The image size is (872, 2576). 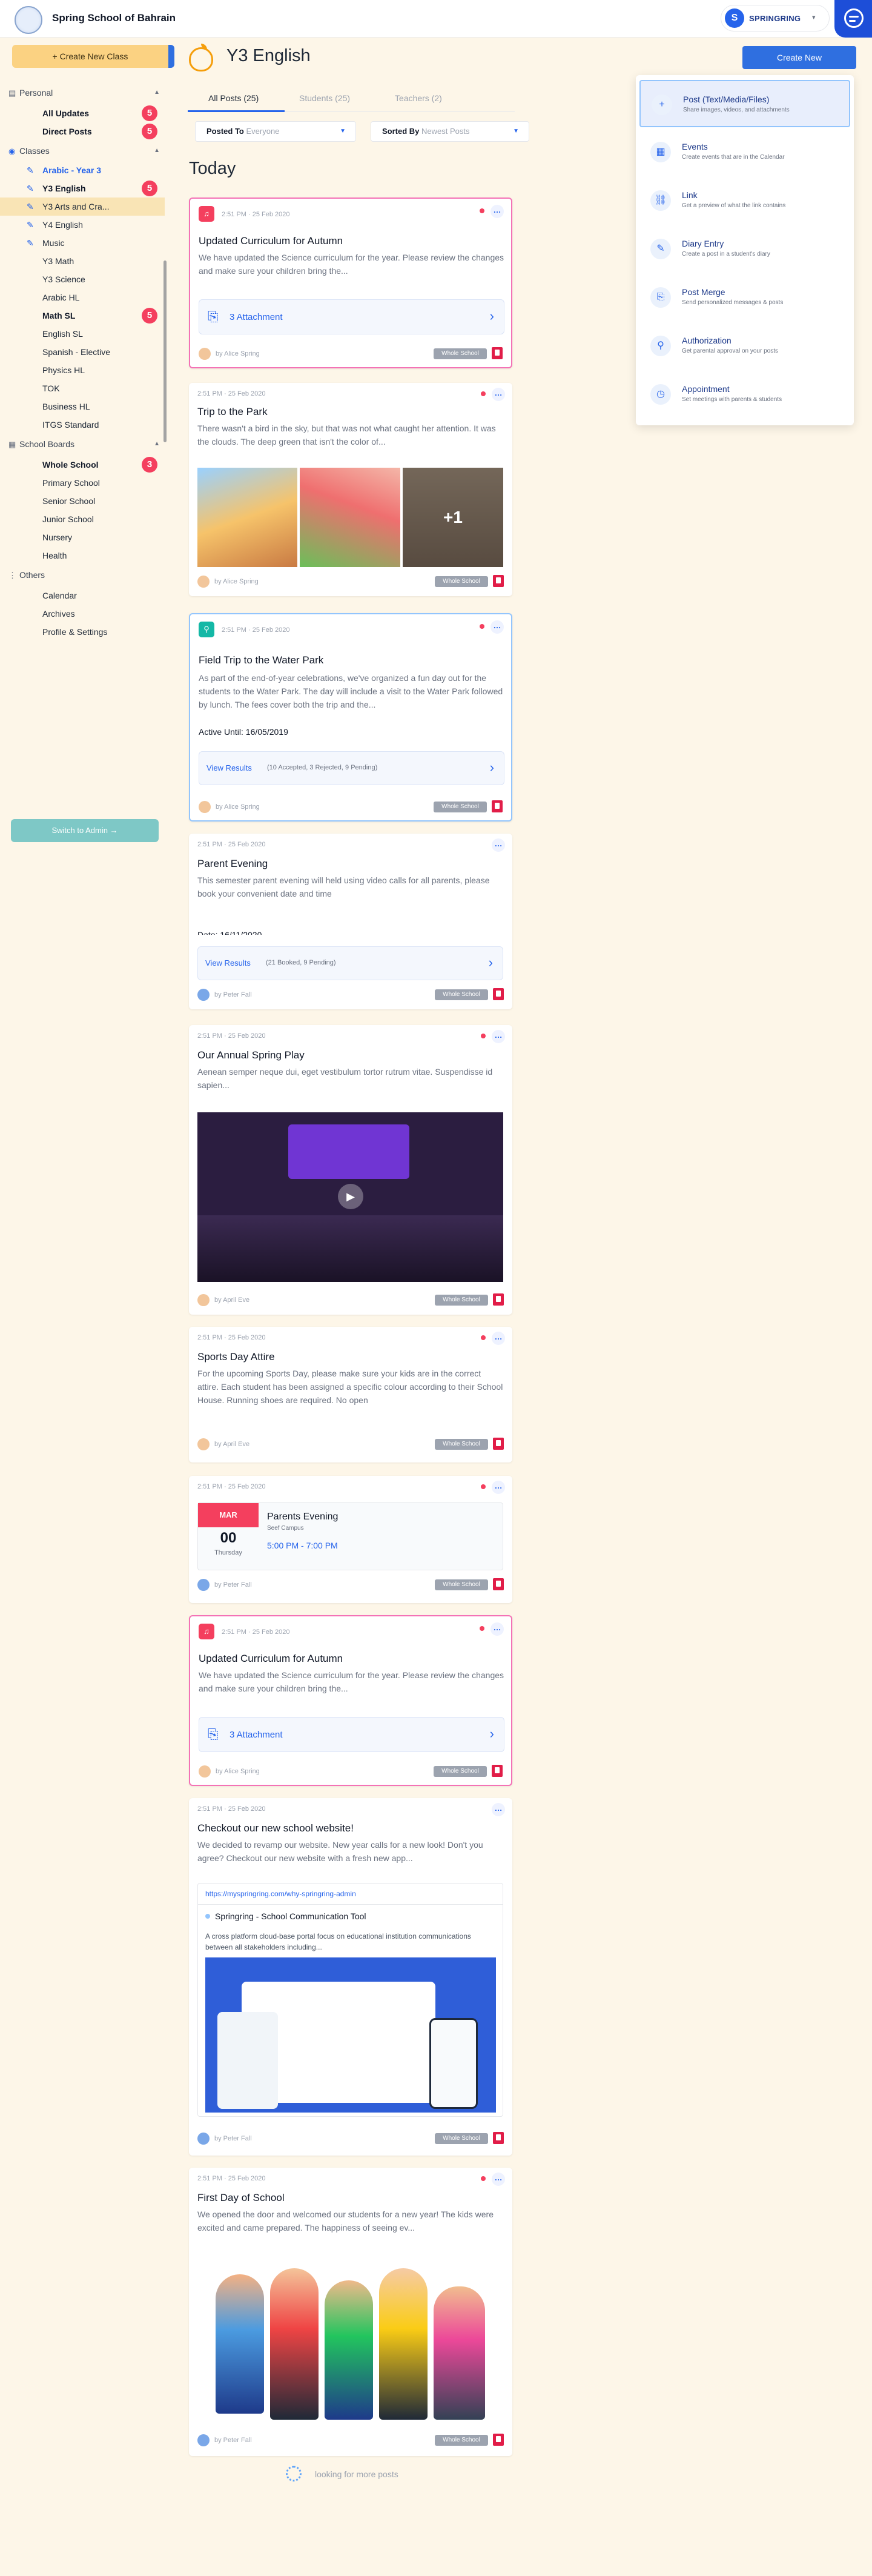 I want to click on merge-icon: ⎘, so click(x=660, y=297).